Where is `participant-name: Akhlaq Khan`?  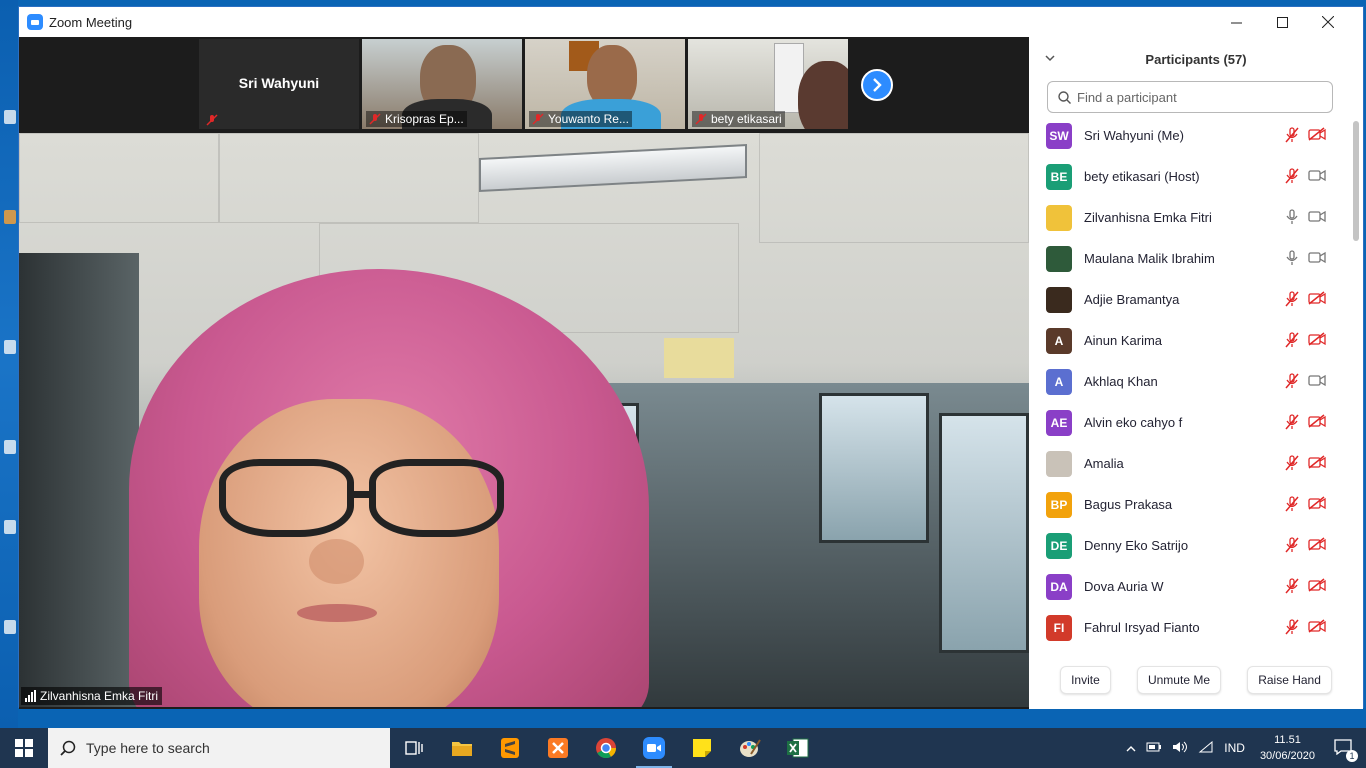 participant-name: Akhlaq Khan is located at coordinates (1121, 381).